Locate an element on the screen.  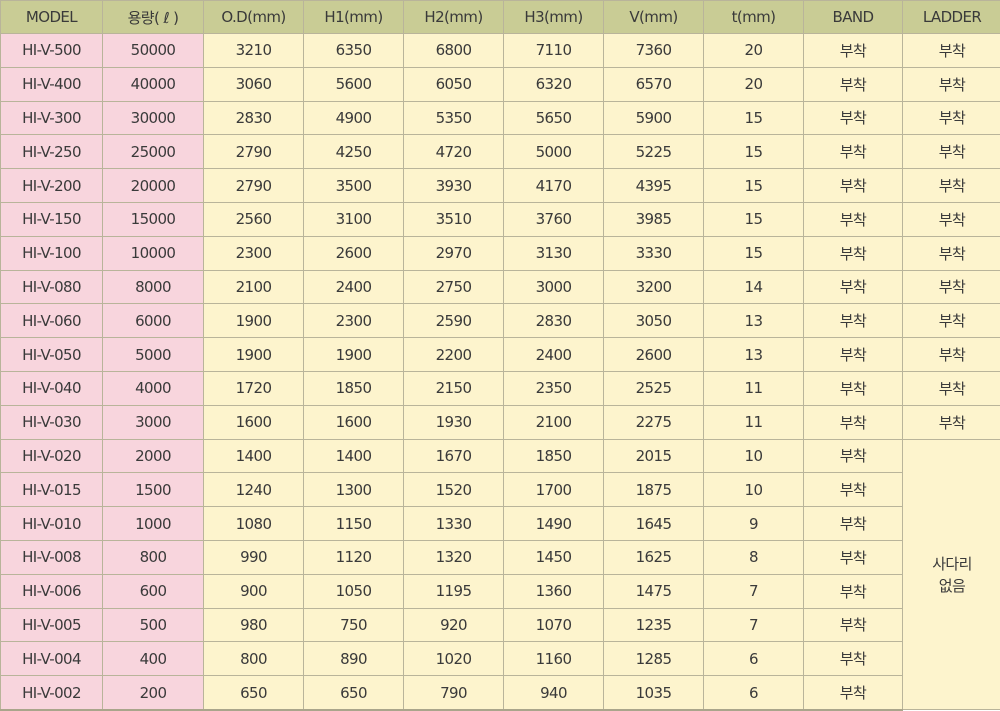
model-cell: HI-V-008 is located at coordinates (52, 557).